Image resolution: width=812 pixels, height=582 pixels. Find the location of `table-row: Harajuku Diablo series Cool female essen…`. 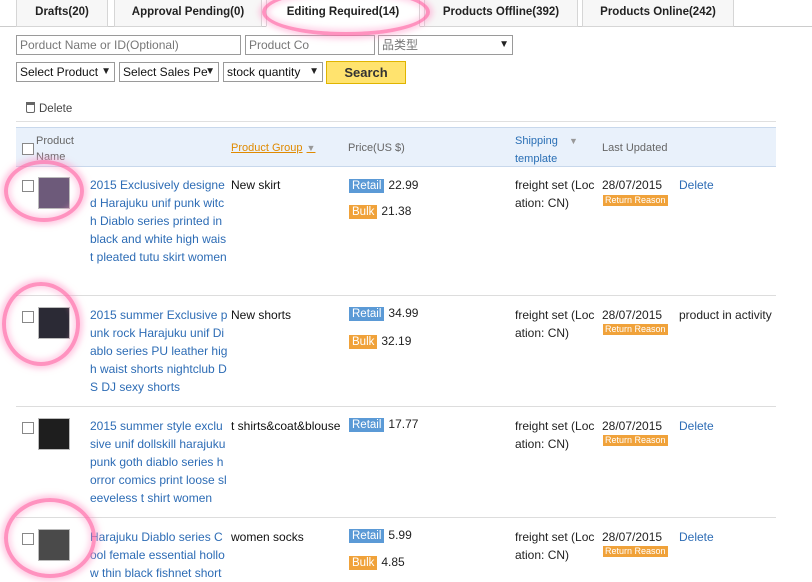

table-row: Harajuku Diablo series Cool female essen… is located at coordinates (396, 550).